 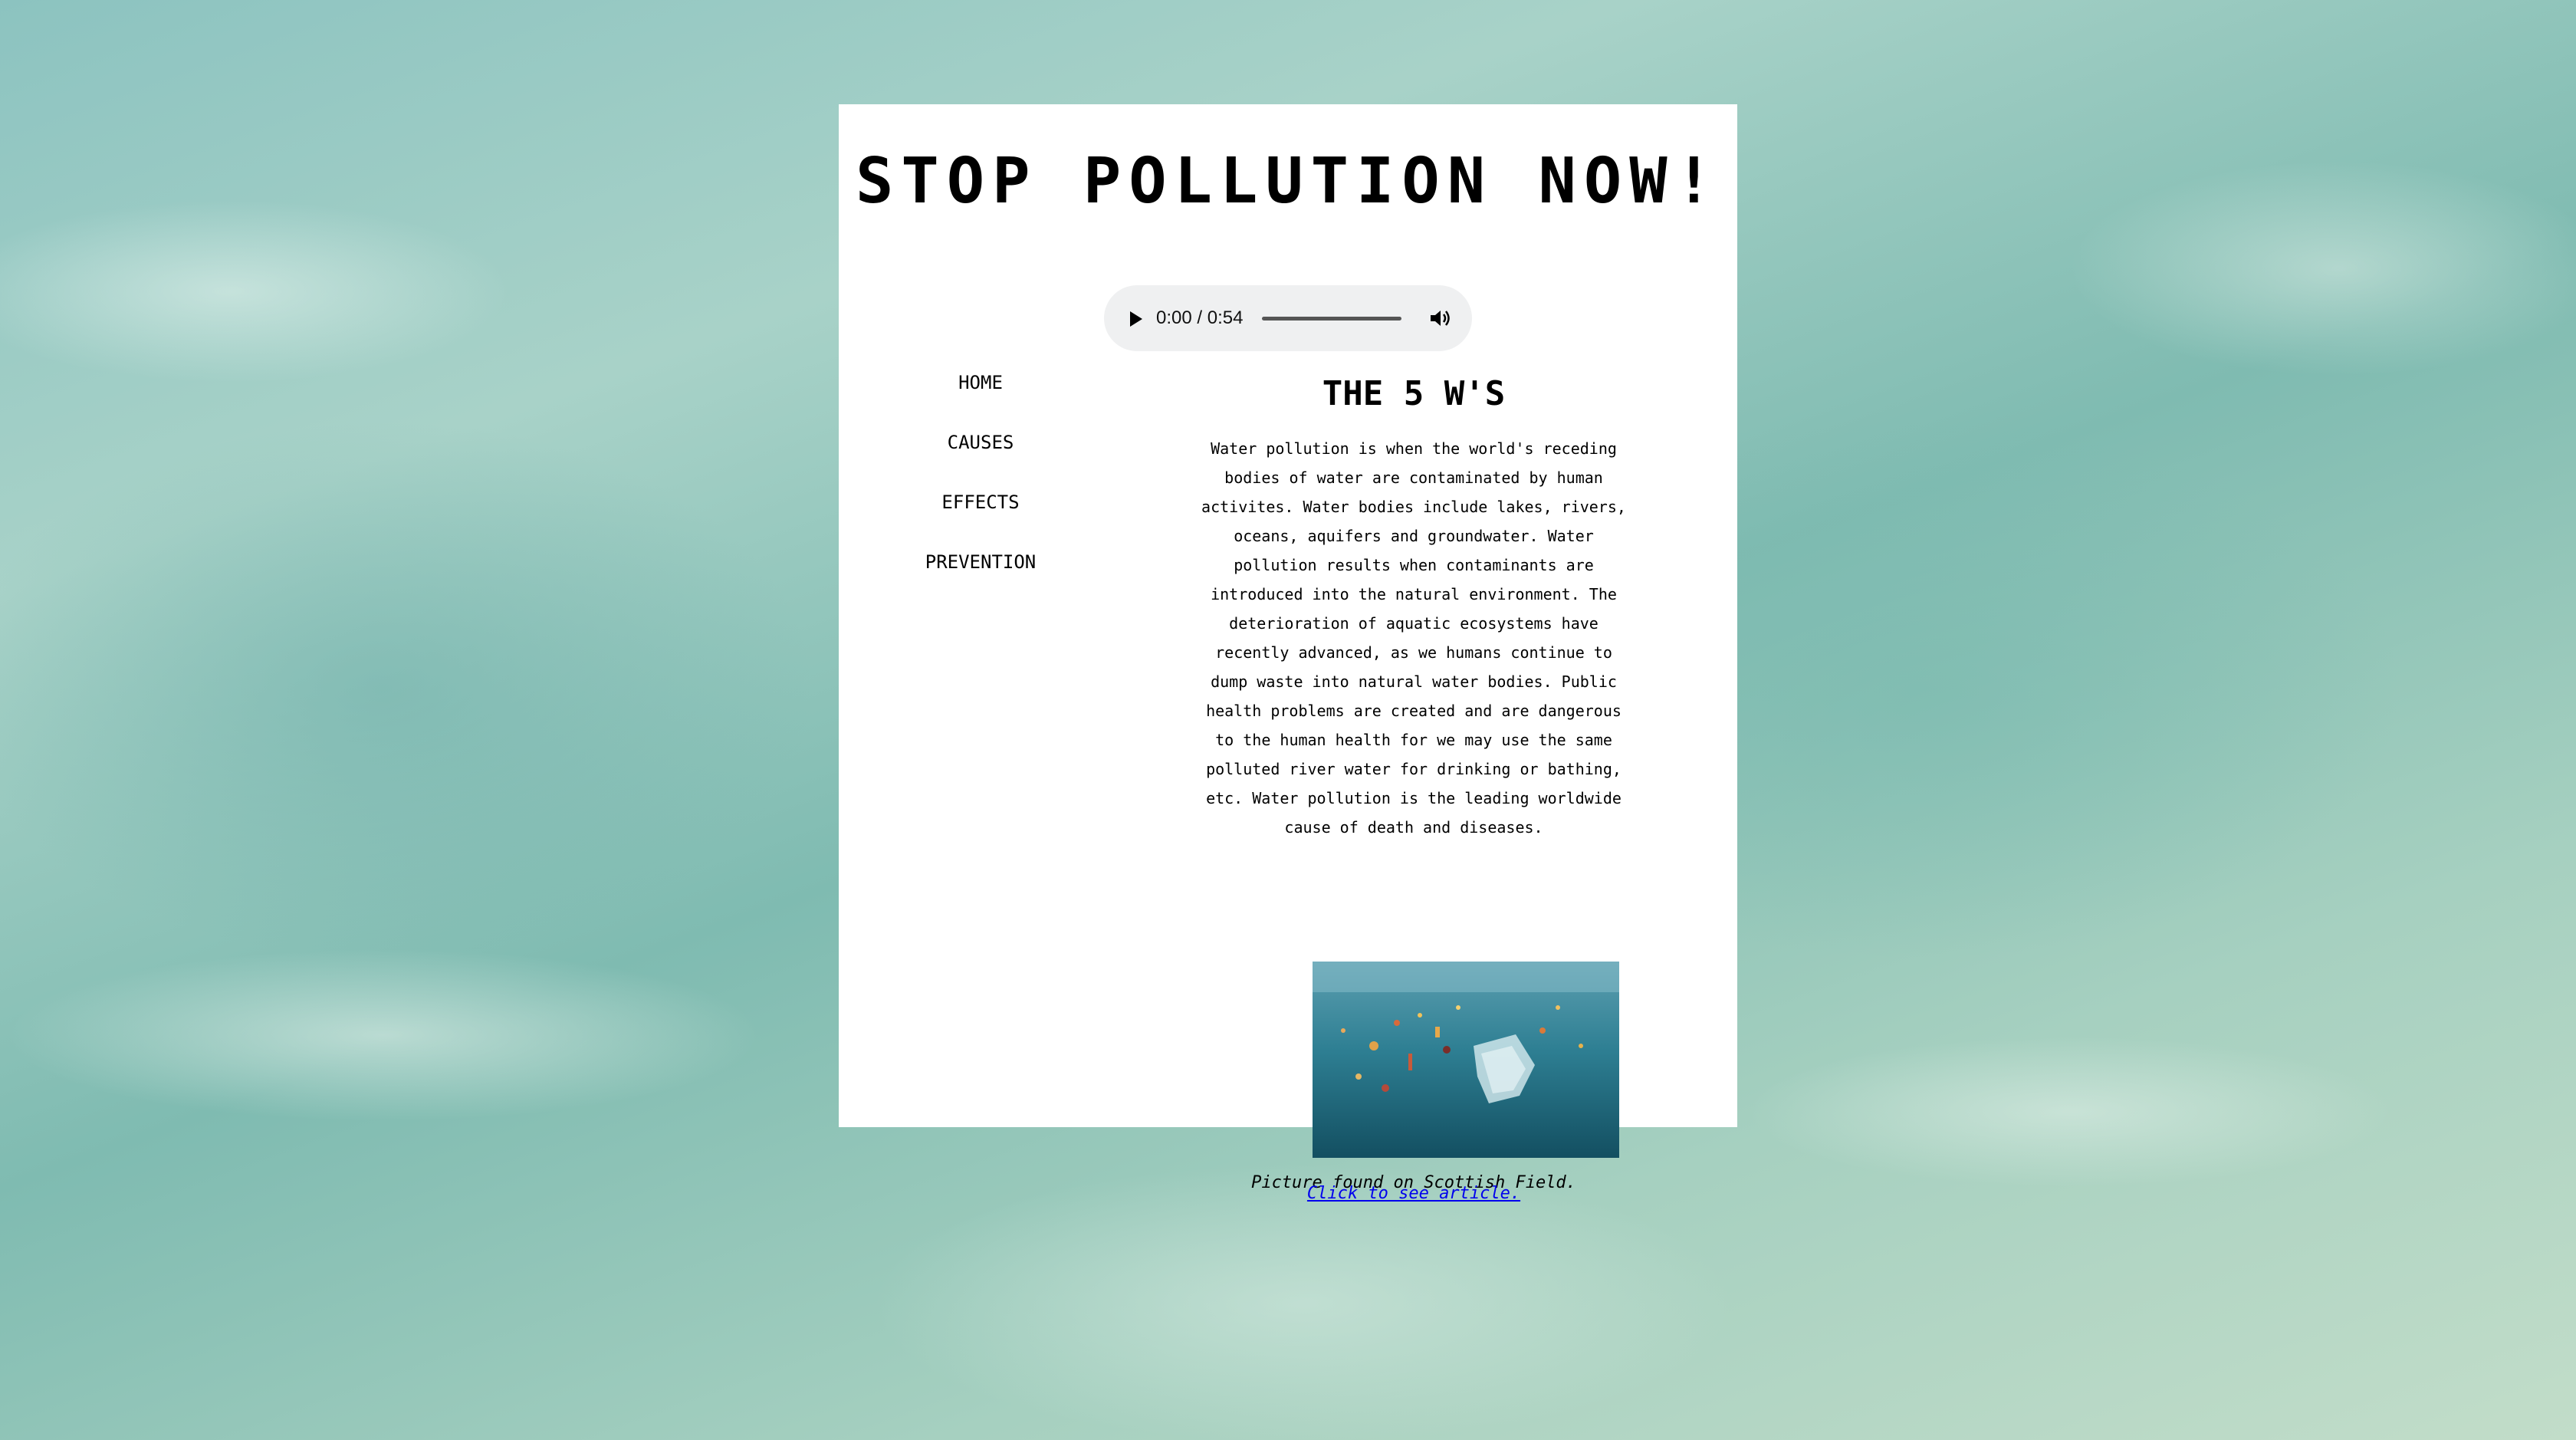 I want to click on sidebar-nav: HOME CAUSES EFFECTS PREVENTION, so click(x=981, y=489).